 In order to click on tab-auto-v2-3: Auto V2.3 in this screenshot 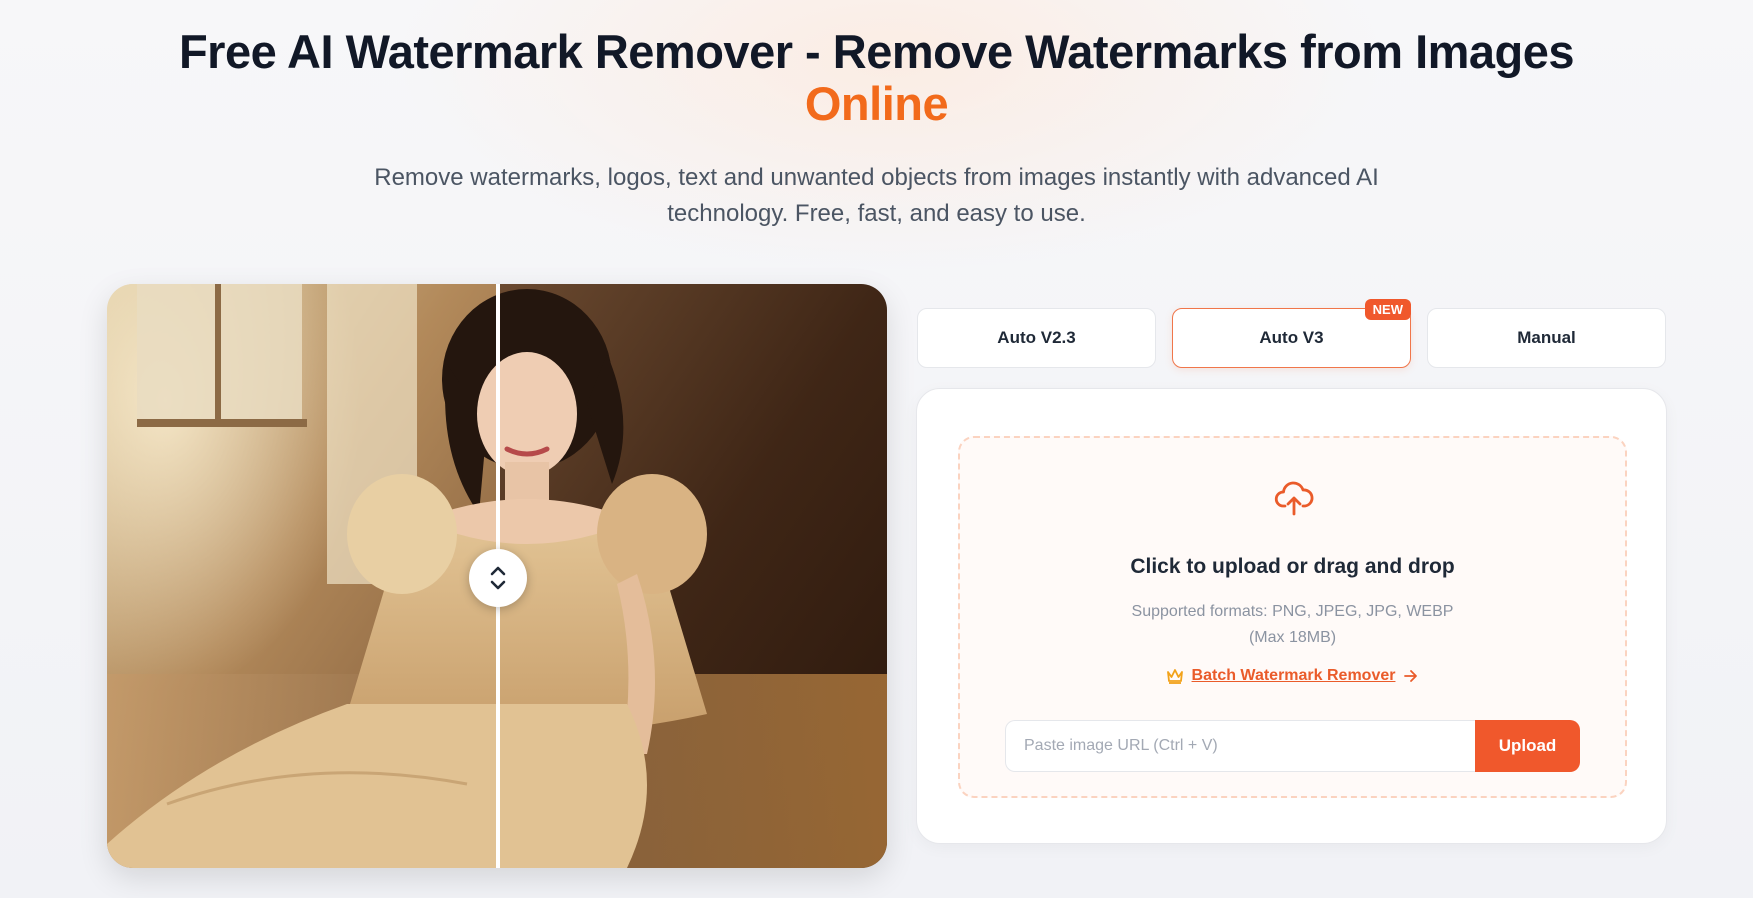, I will do `click(1036, 338)`.